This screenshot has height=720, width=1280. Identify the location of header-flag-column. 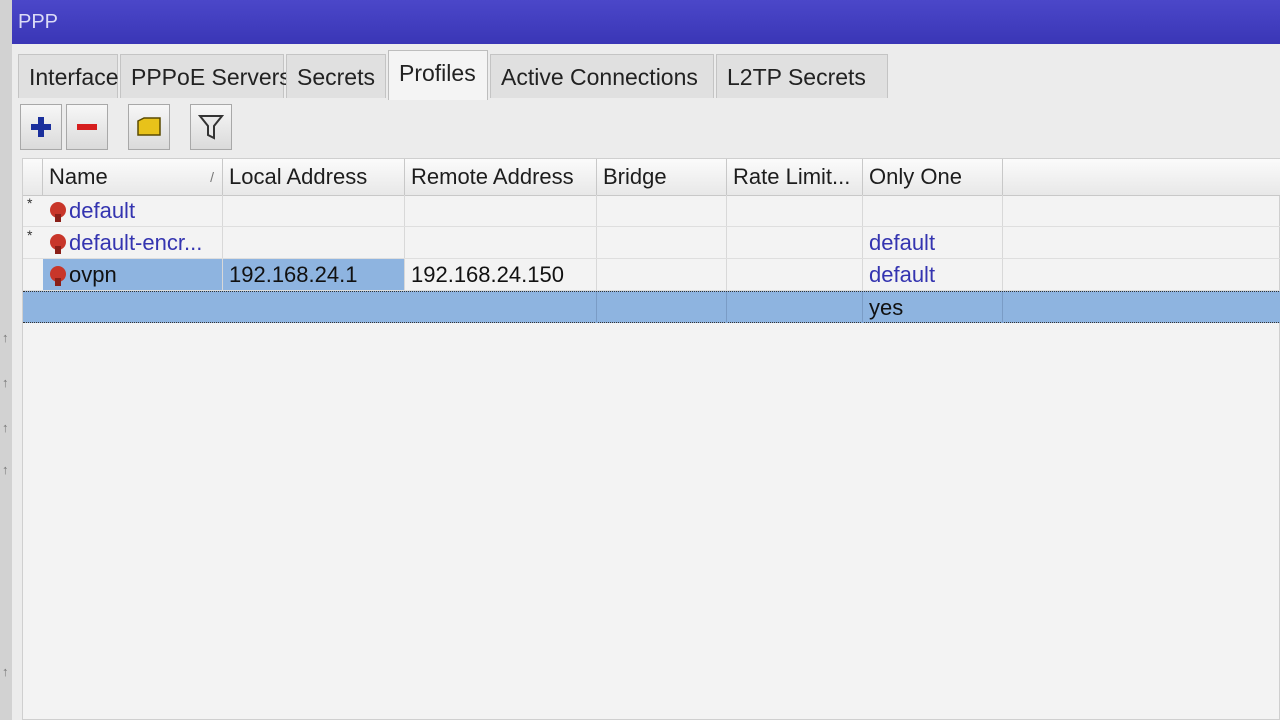
(33, 177).